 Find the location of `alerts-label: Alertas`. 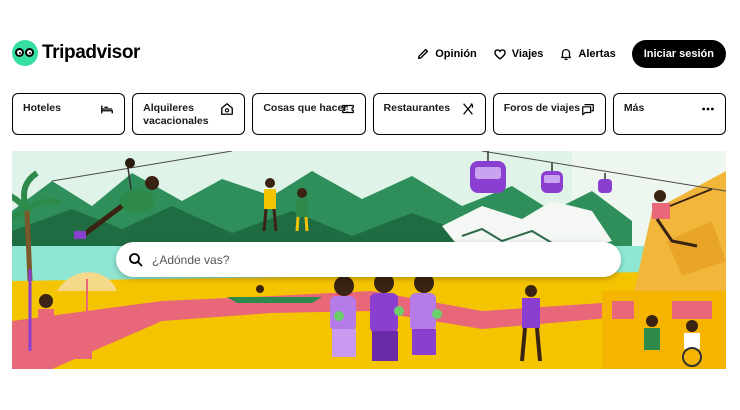

alerts-label: Alertas is located at coordinates (597, 54).